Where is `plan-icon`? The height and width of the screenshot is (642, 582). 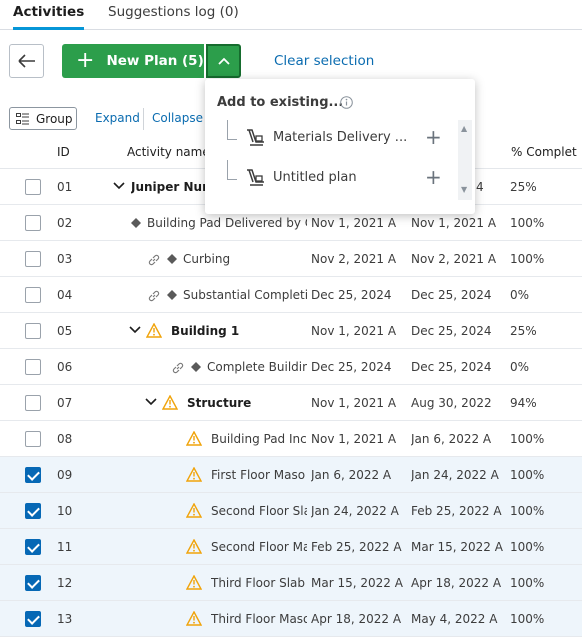 plan-icon is located at coordinates (255, 177).